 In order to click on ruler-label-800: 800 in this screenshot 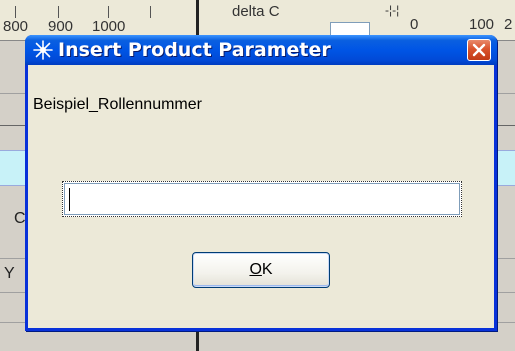, I will do `click(16, 26)`.